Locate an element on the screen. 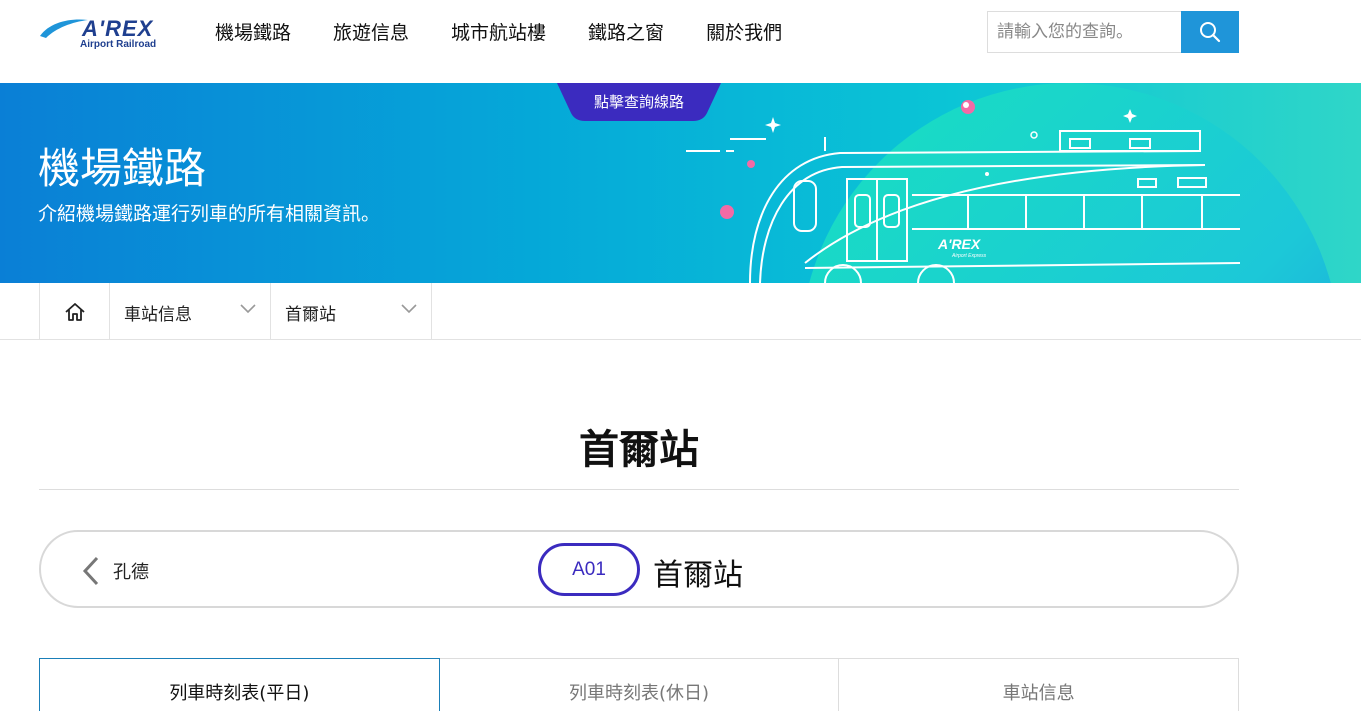 The width and height of the screenshot is (1361, 711). search-icon is located at coordinates (1210, 32).